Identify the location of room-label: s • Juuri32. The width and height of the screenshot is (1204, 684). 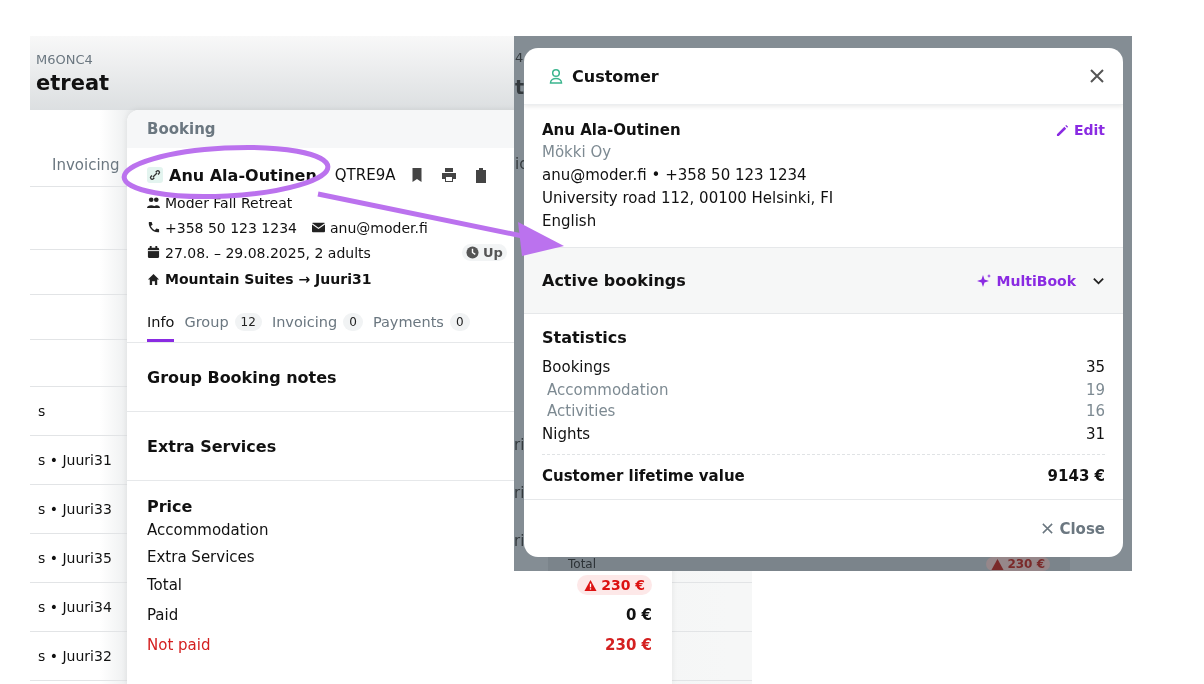
(75, 656).